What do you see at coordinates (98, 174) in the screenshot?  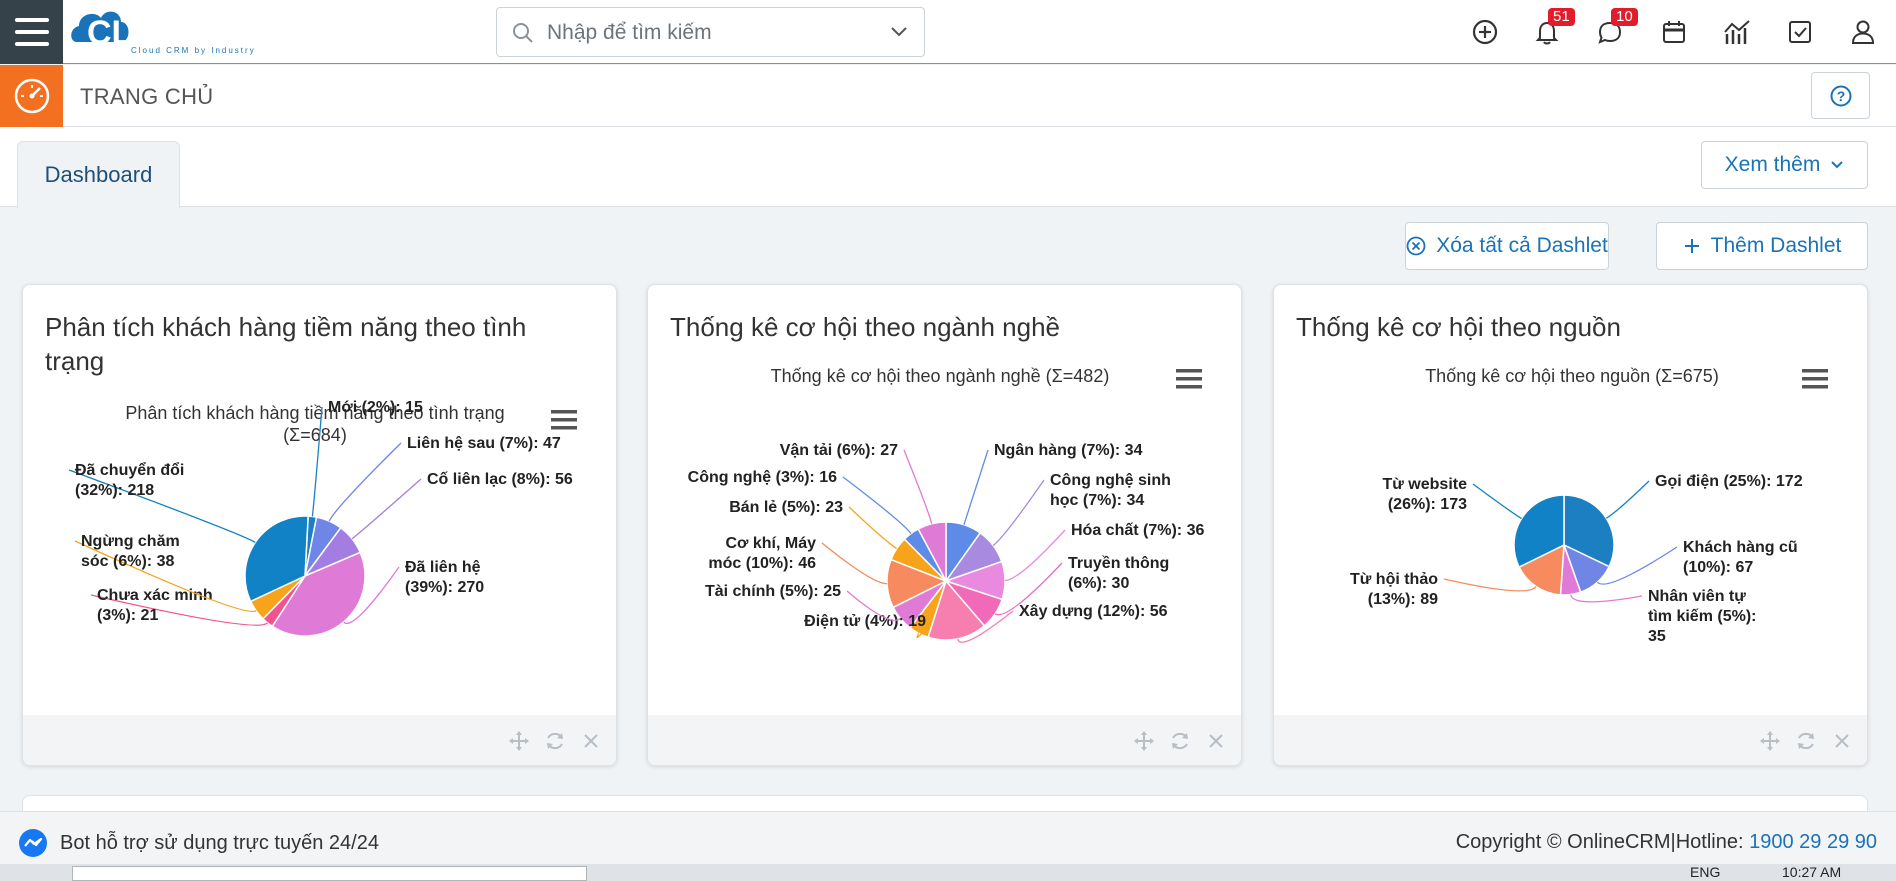 I see `tab-dashboard: Dashboard` at bounding box center [98, 174].